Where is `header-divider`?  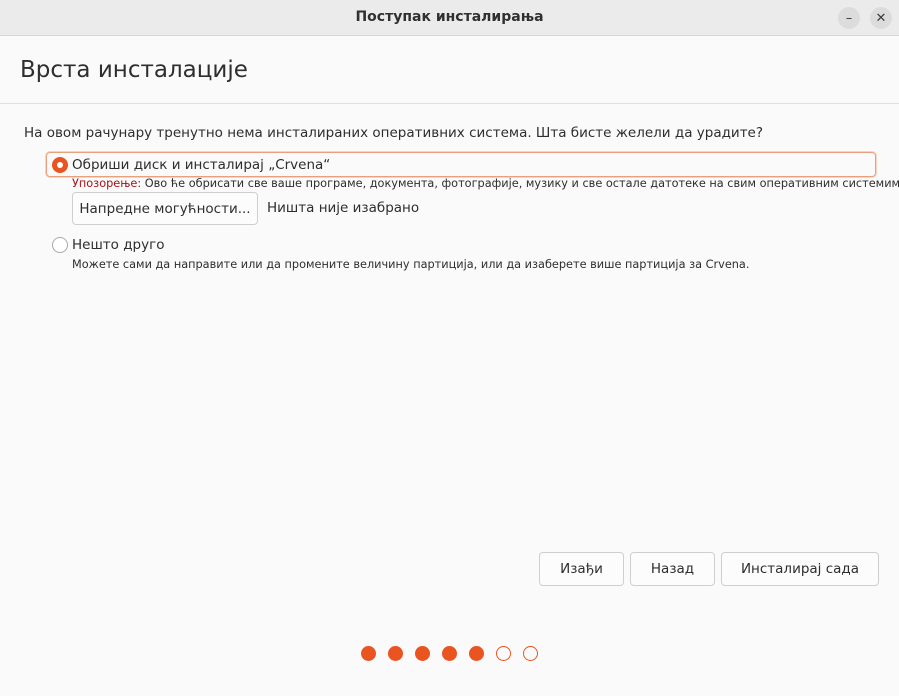 header-divider is located at coordinates (449, 103).